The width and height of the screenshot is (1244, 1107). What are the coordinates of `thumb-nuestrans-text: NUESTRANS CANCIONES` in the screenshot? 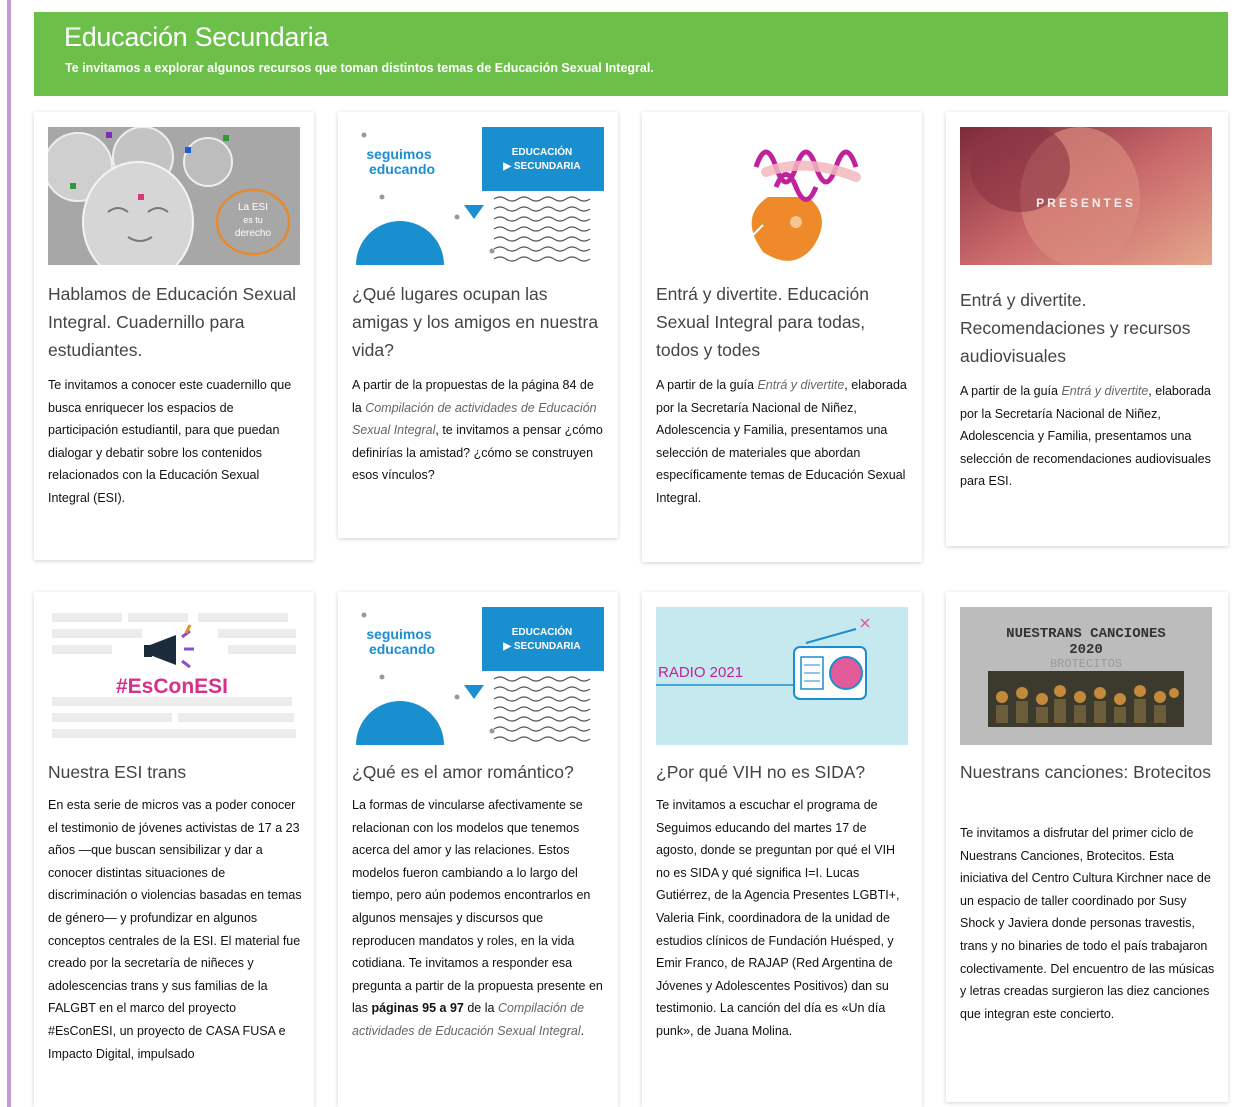 It's located at (1086, 634).